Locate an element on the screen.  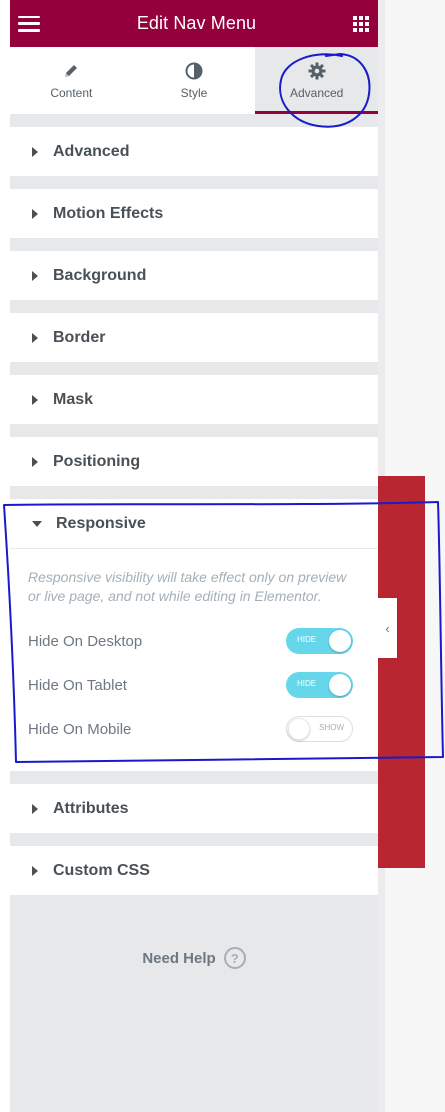
tab-style: Style is located at coordinates (194, 80).